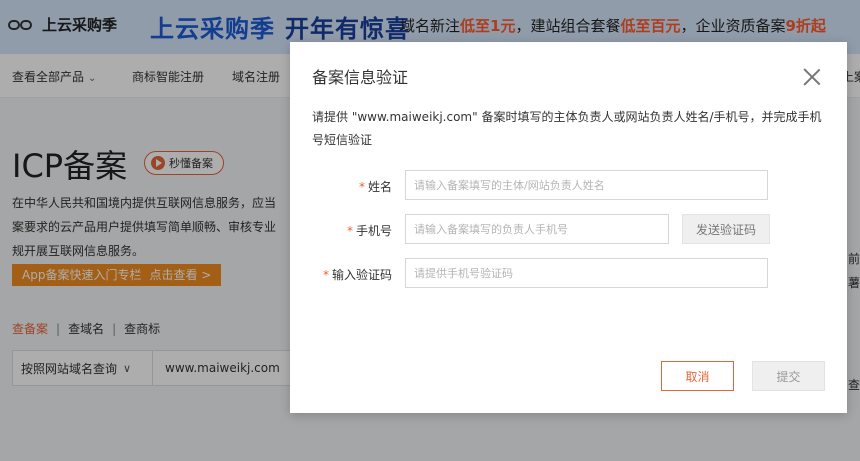 The height and width of the screenshot is (461, 860). I want to click on phone-field-row: *手机号 发送验证码, so click(569, 229).